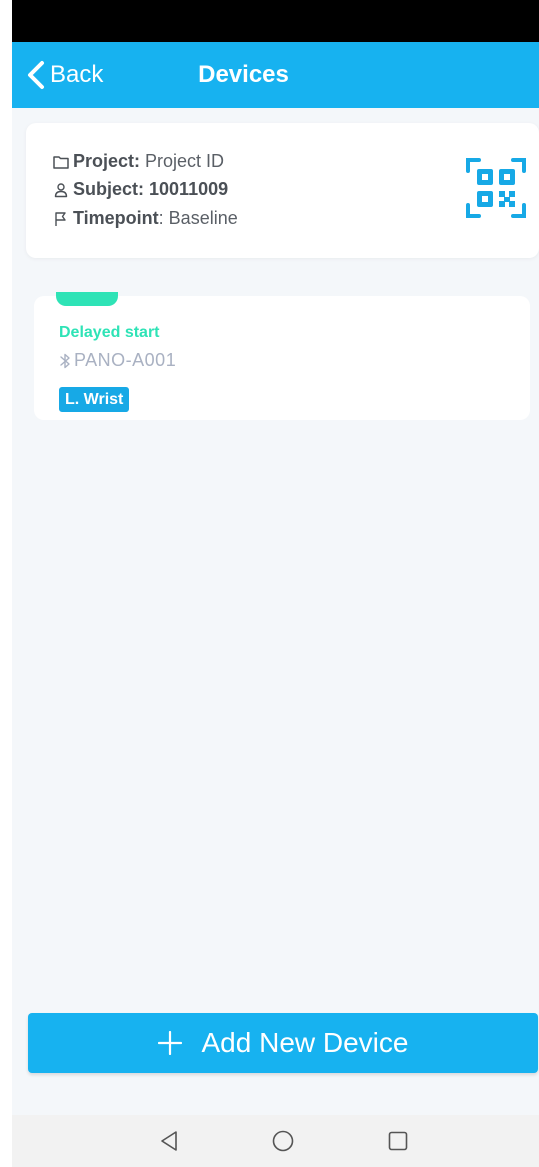 The image size is (539, 1167). Describe the element at coordinates (125, 360) in the screenshot. I see `device-id: PANO-A001` at that location.